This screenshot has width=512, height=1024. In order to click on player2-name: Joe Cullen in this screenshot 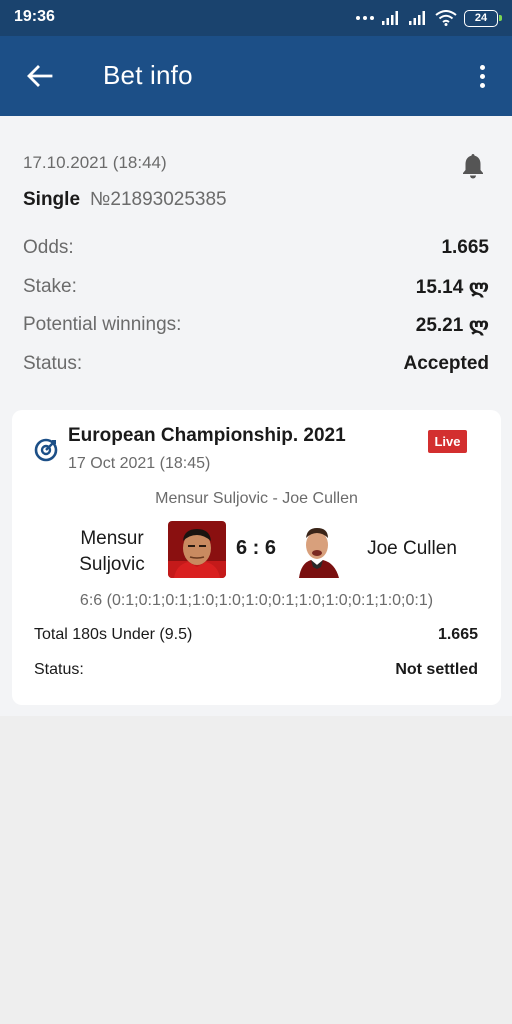, I will do `click(412, 548)`.